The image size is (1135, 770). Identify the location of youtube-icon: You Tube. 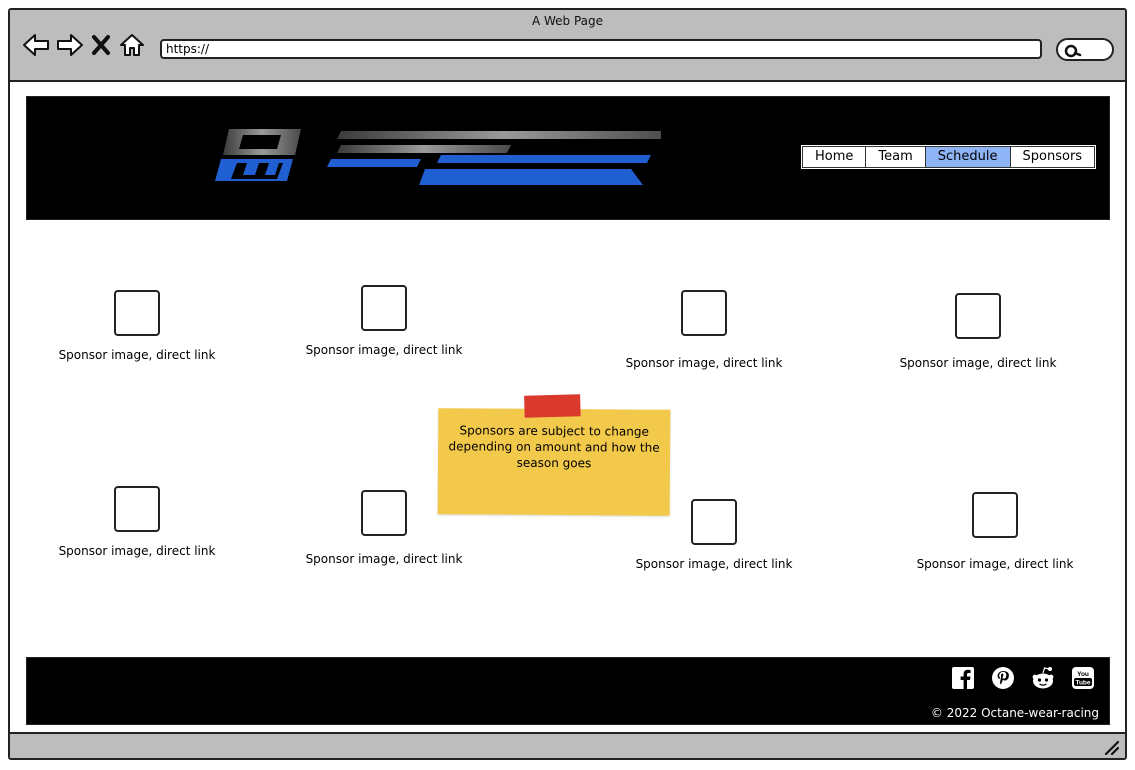
(1083, 678).